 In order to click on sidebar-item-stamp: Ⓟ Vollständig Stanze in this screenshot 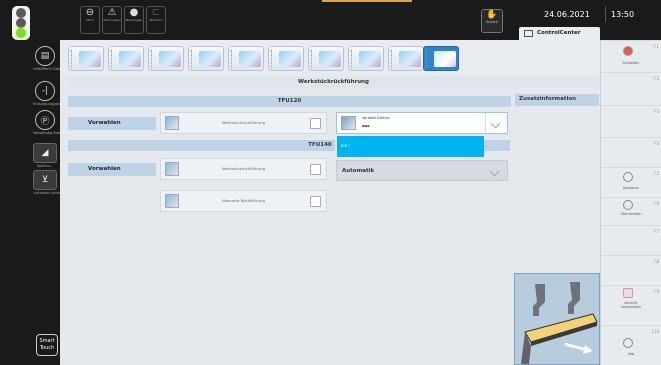, I will do `click(49, 122)`.